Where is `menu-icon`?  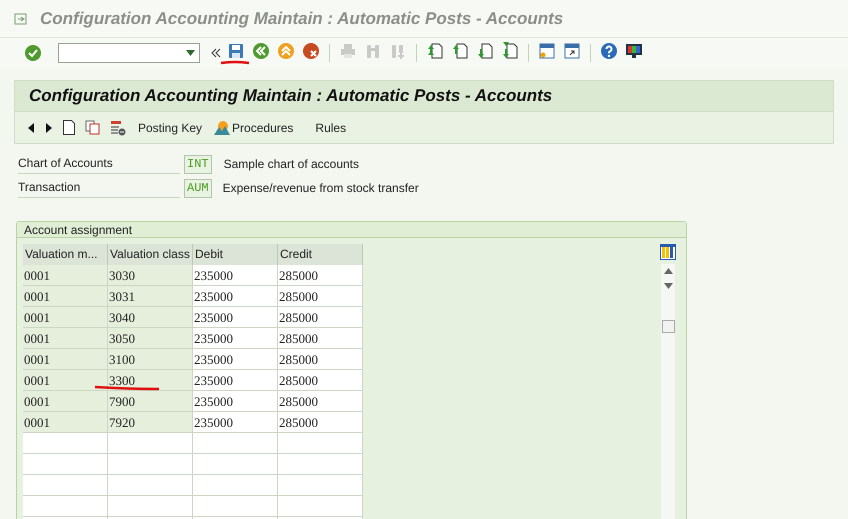
menu-icon is located at coordinates (21, 18).